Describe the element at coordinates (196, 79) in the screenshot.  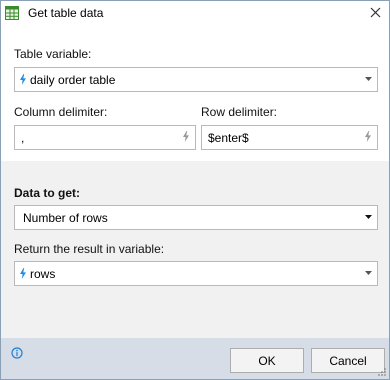
I see `table-variable-dropdown: daily order table` at that location.